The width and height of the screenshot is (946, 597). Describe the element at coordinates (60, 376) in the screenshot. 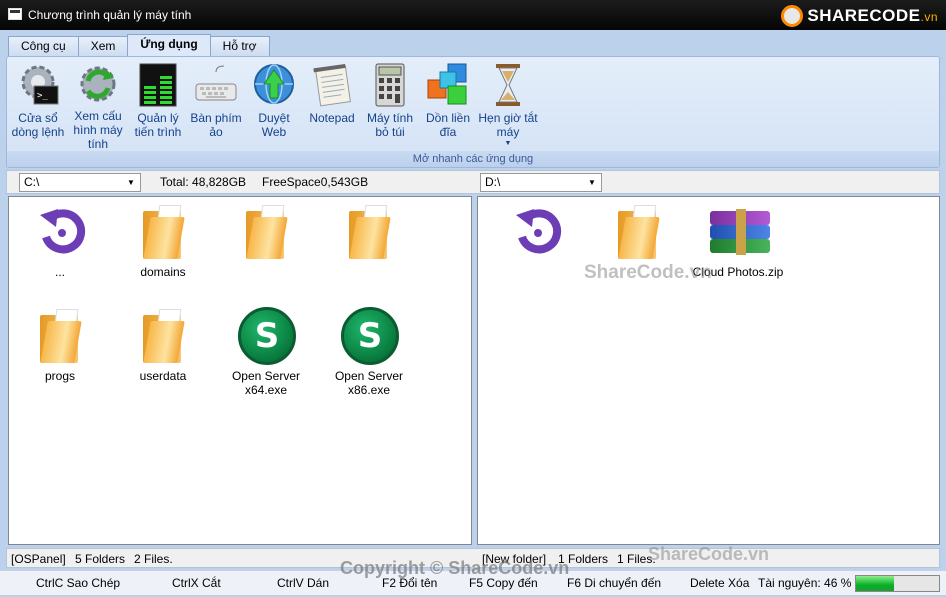

I see `file-label: progs` at that location.